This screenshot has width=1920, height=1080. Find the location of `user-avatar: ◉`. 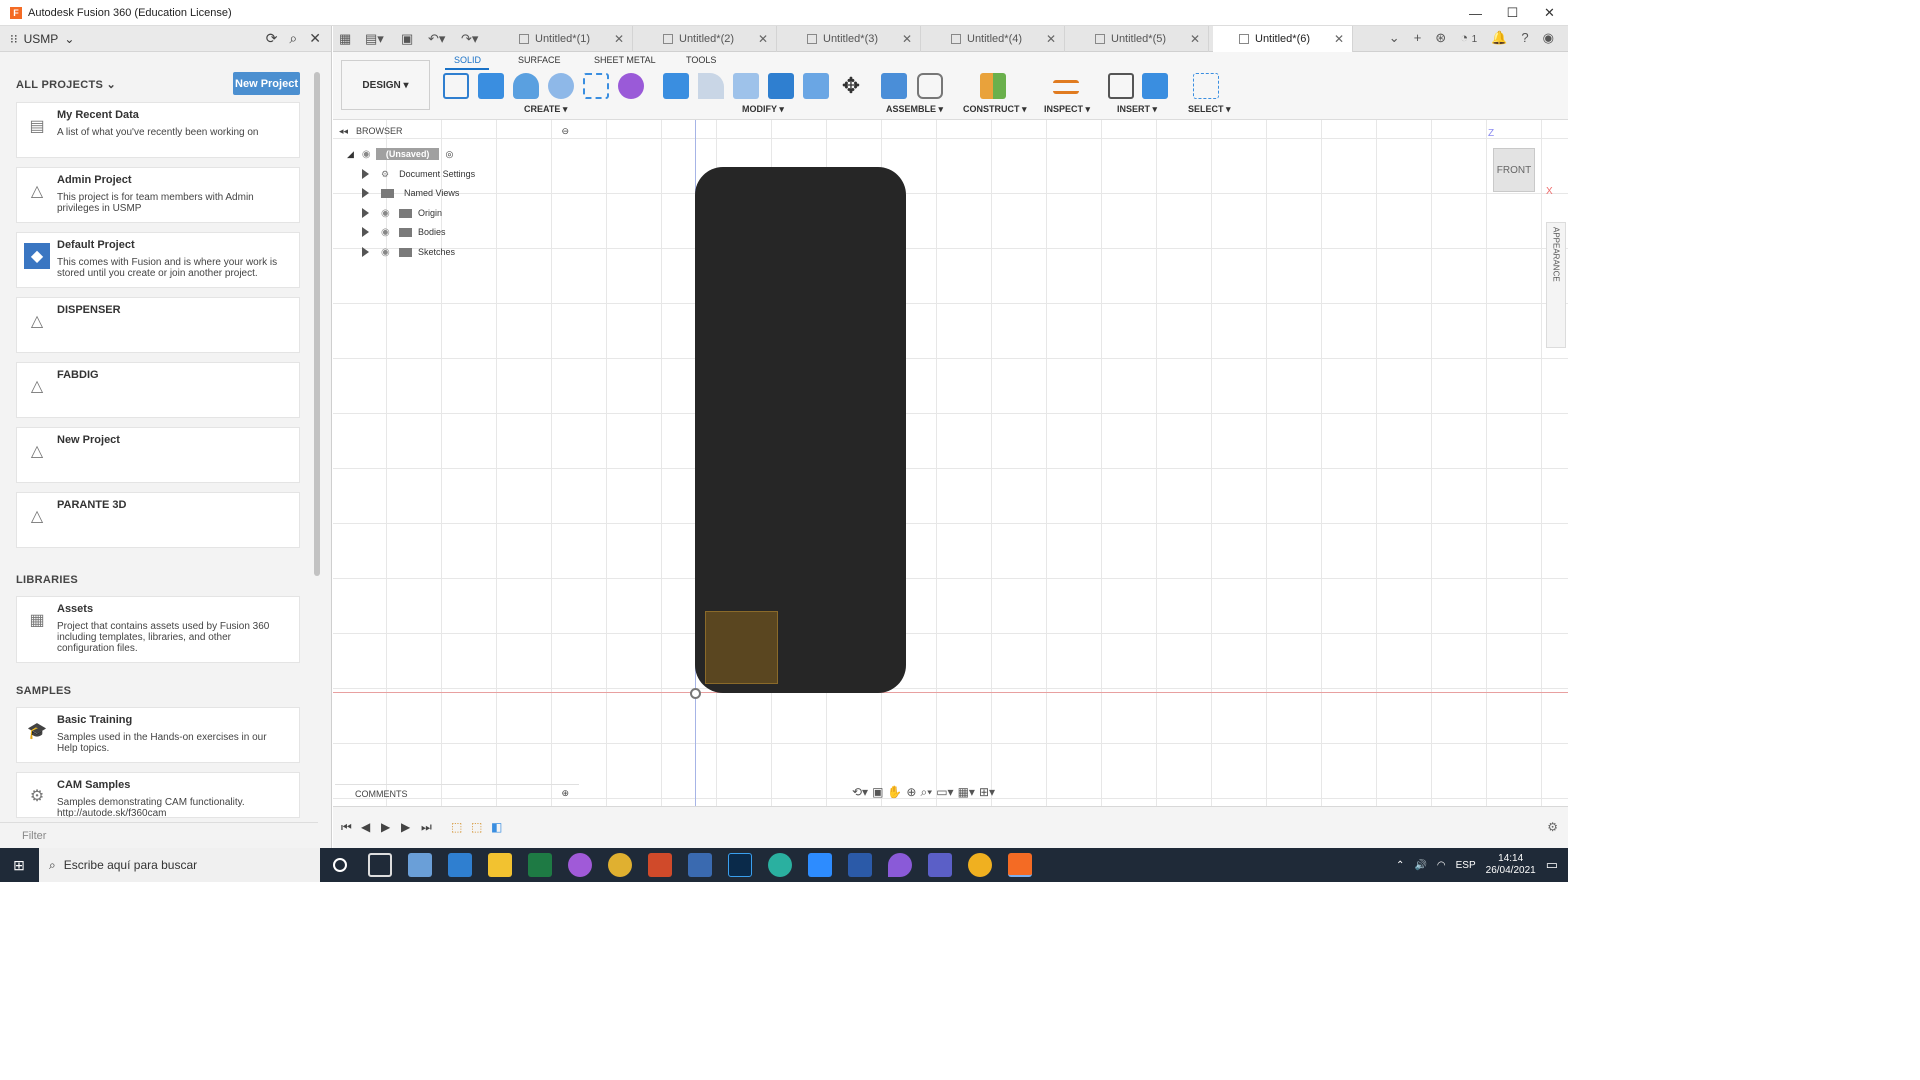

user-avatar: ◉ is located at coordinates (1548, 38).